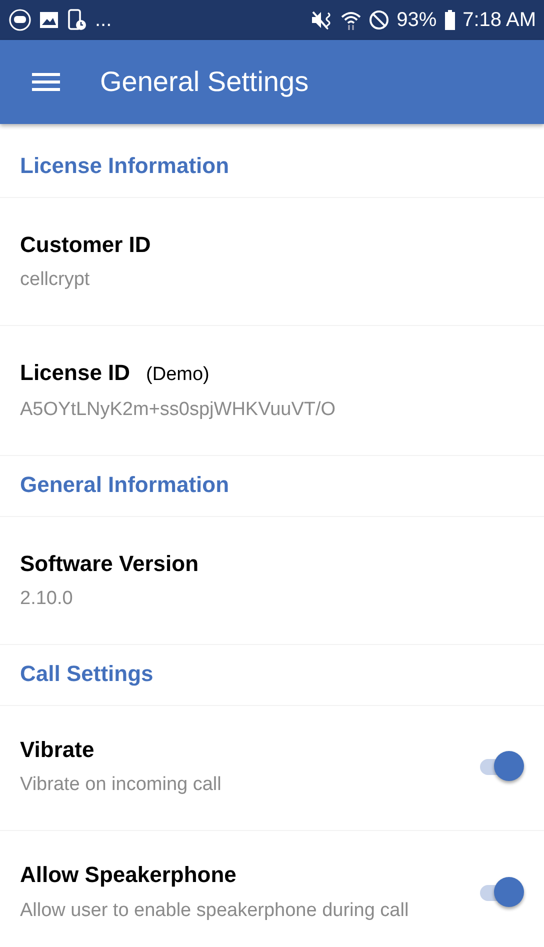 This screenshot has width=544, height=947. Describe the element at coordinates (272, 674) in the screenshot. I see `section-heading: Call Settings` at that location.